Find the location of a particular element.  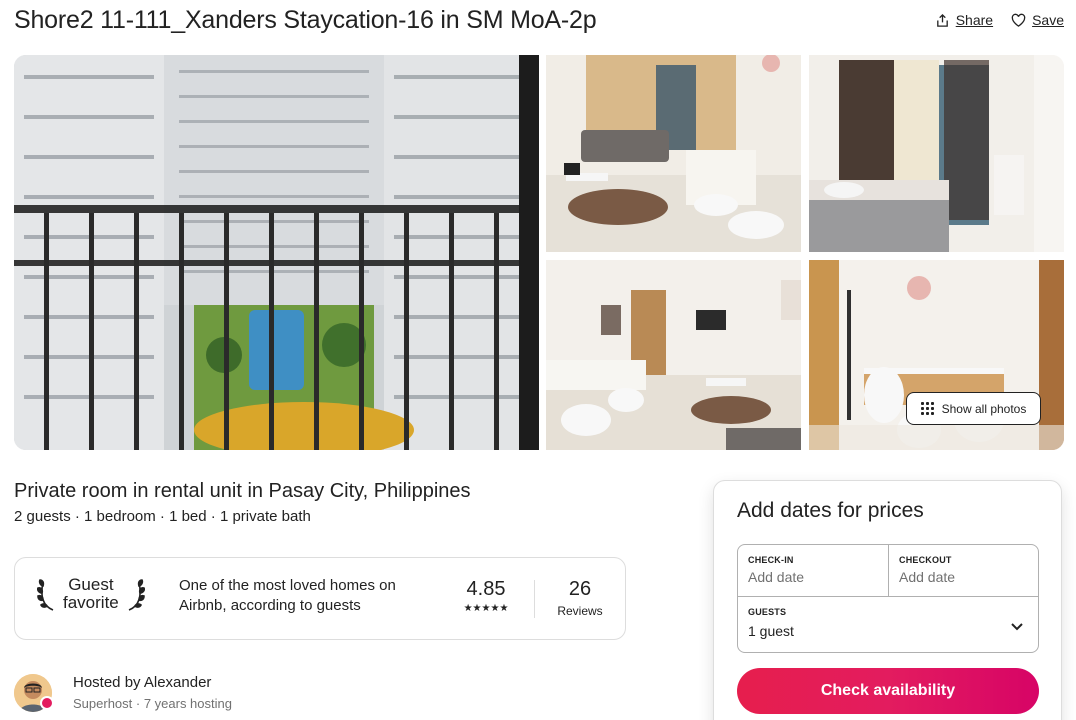

guest-favorite-badge: Guest favorite is located at coordinates (91, 594).